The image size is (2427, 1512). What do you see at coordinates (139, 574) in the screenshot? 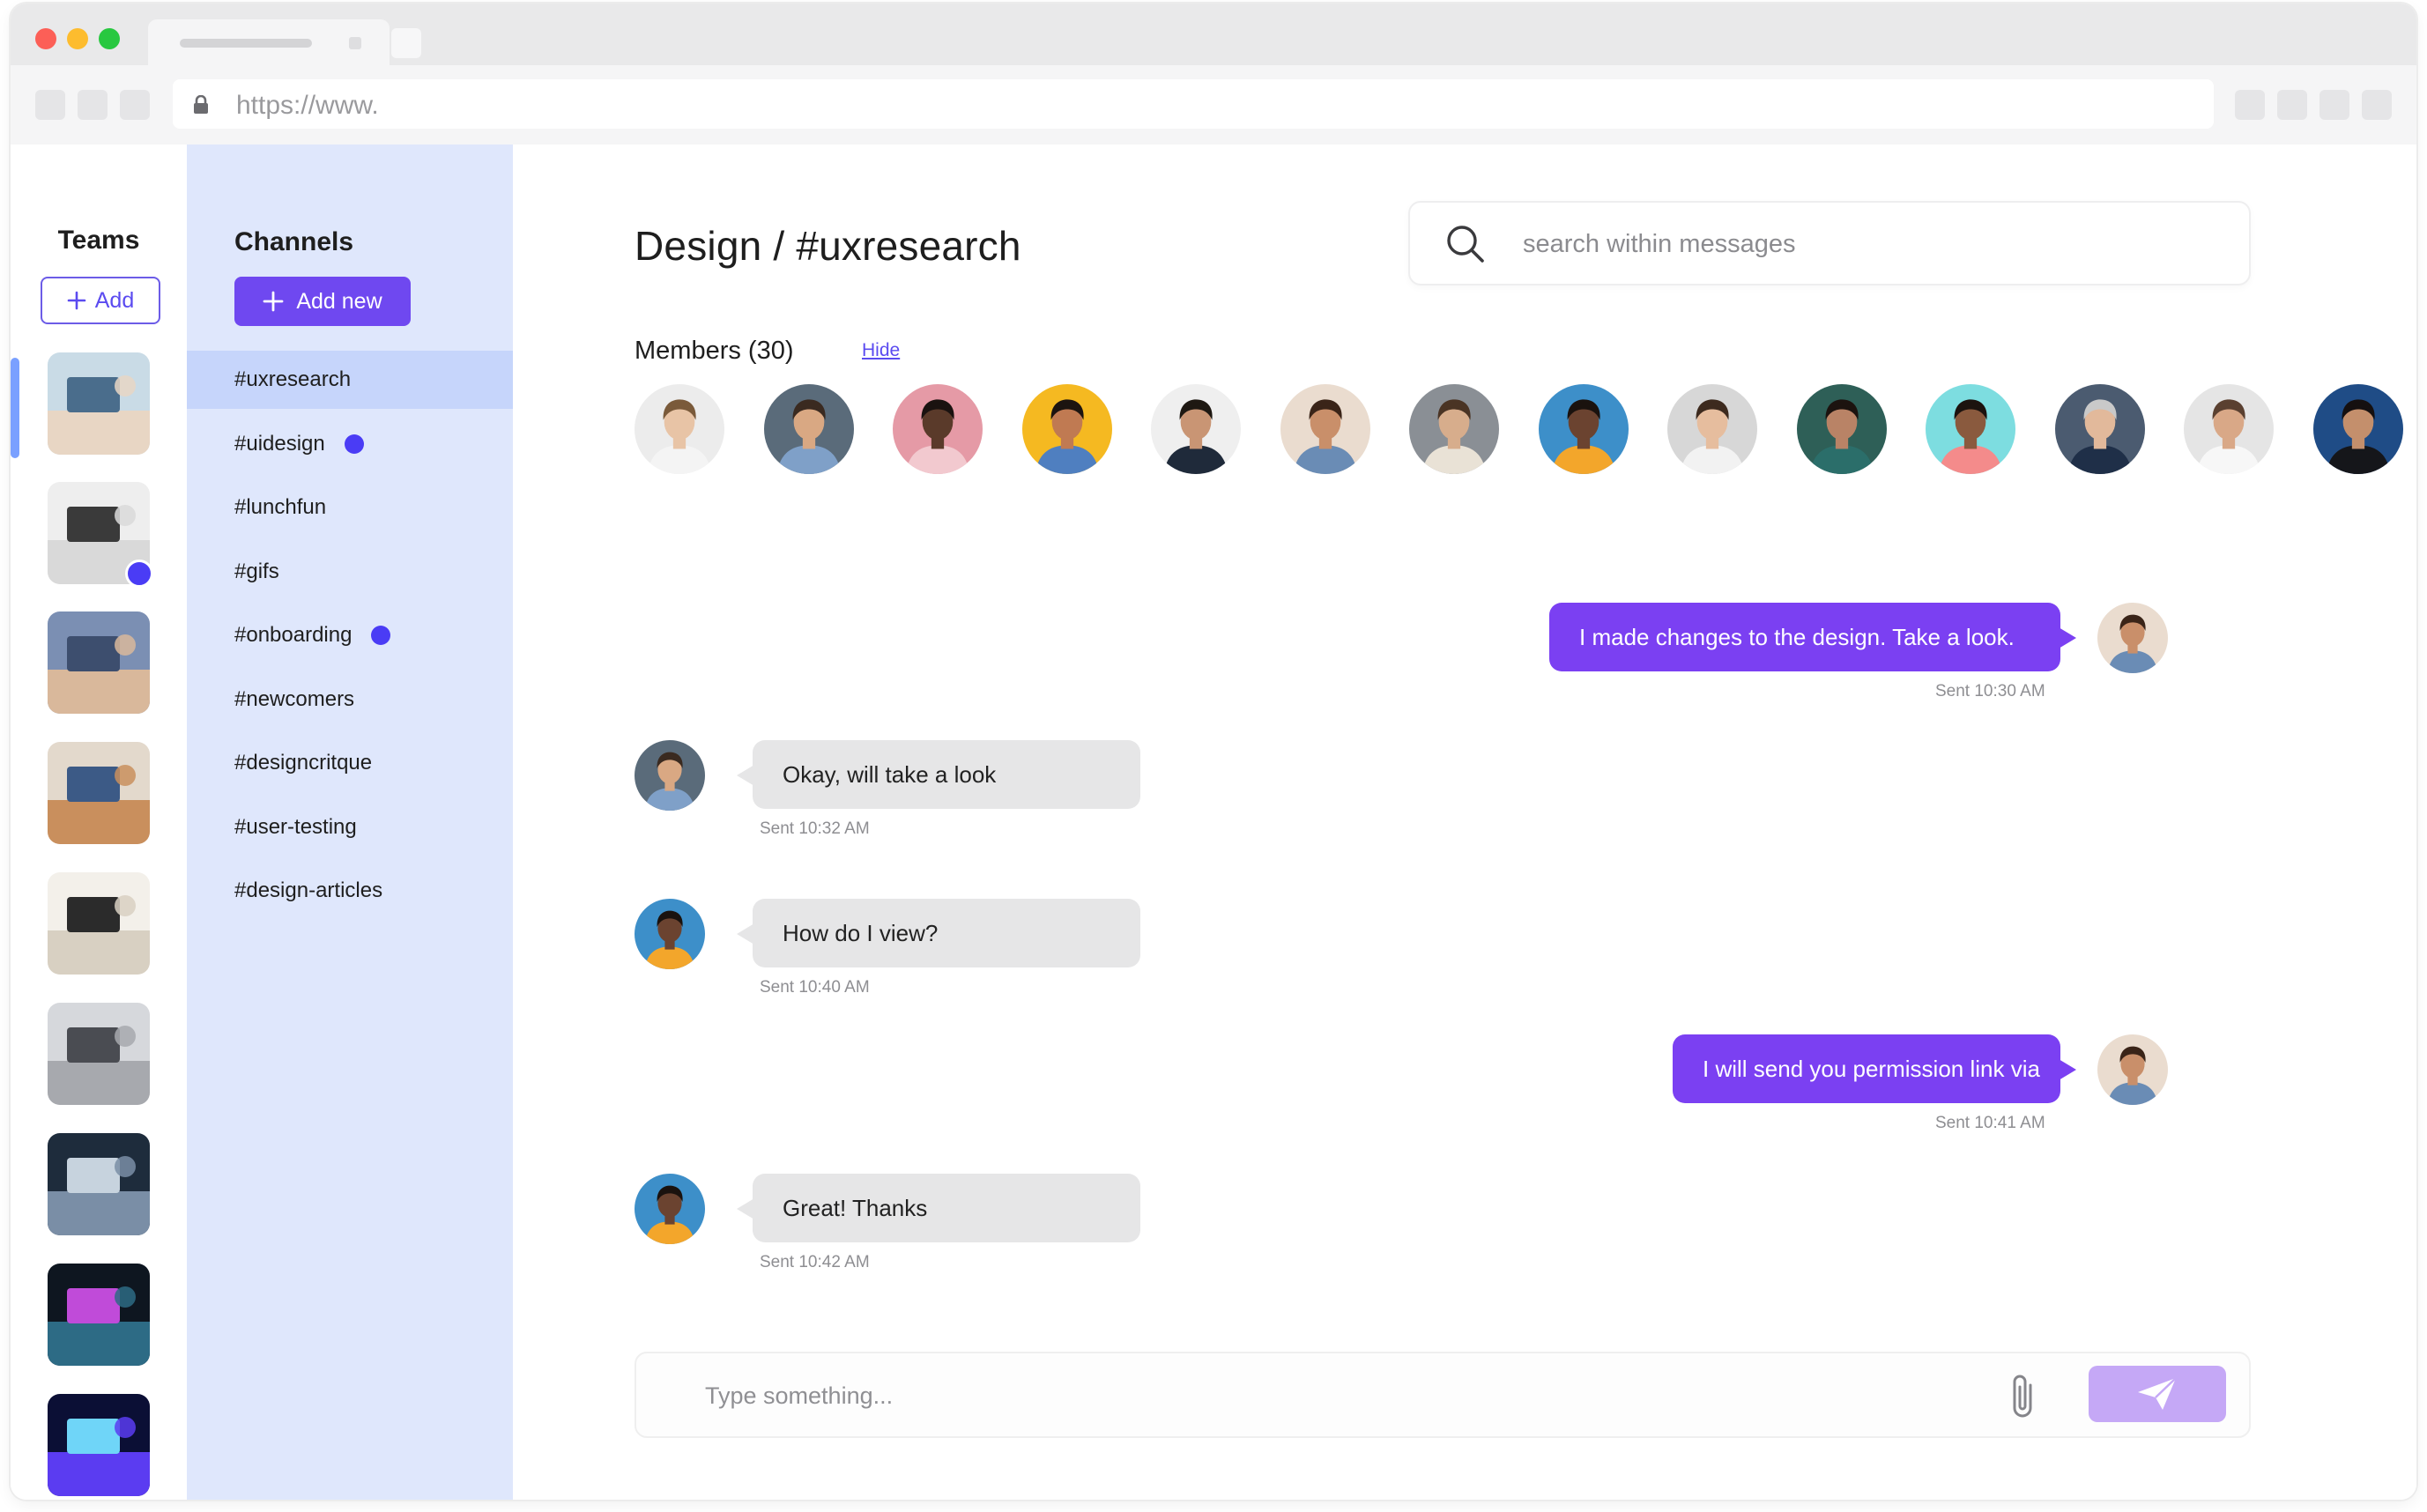
I see `team-notification-badge` at bounding box center [139, 574].